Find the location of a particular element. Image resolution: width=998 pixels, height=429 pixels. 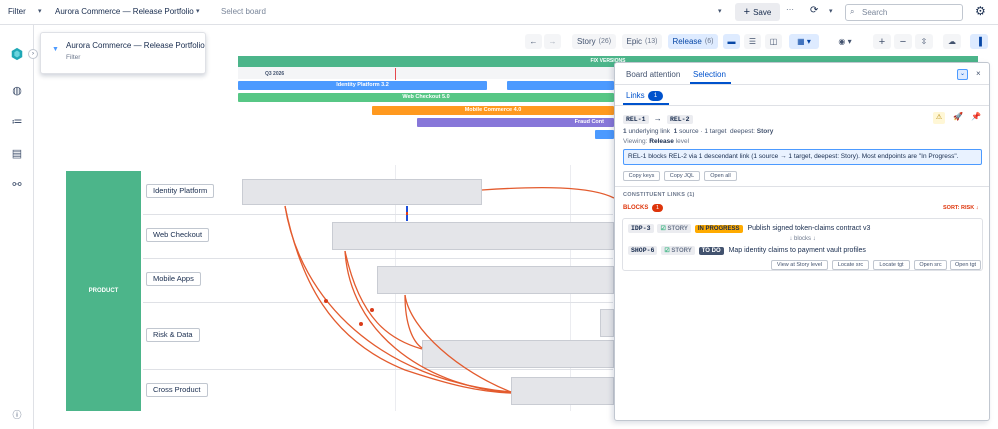

gear-icon: ⚙ is located at coordinates (980, 11).